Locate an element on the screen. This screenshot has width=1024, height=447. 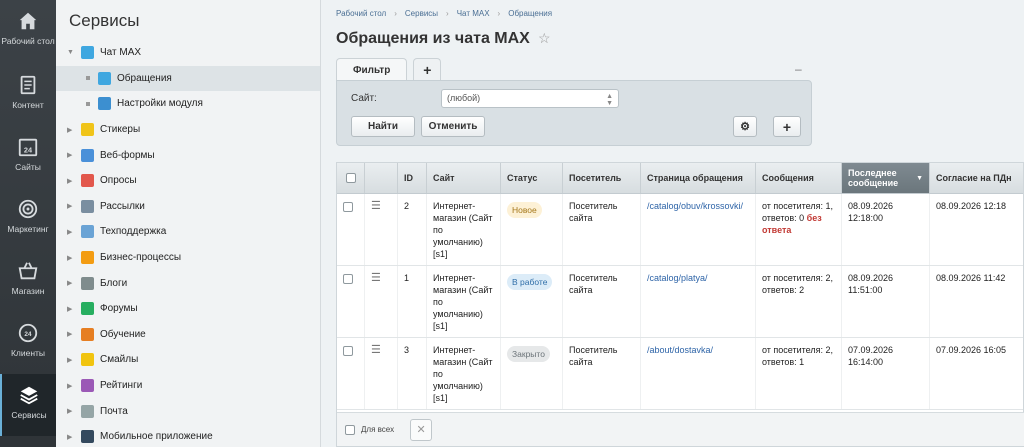
tab-filter: Фильтр is located at coordinates (372, 69).